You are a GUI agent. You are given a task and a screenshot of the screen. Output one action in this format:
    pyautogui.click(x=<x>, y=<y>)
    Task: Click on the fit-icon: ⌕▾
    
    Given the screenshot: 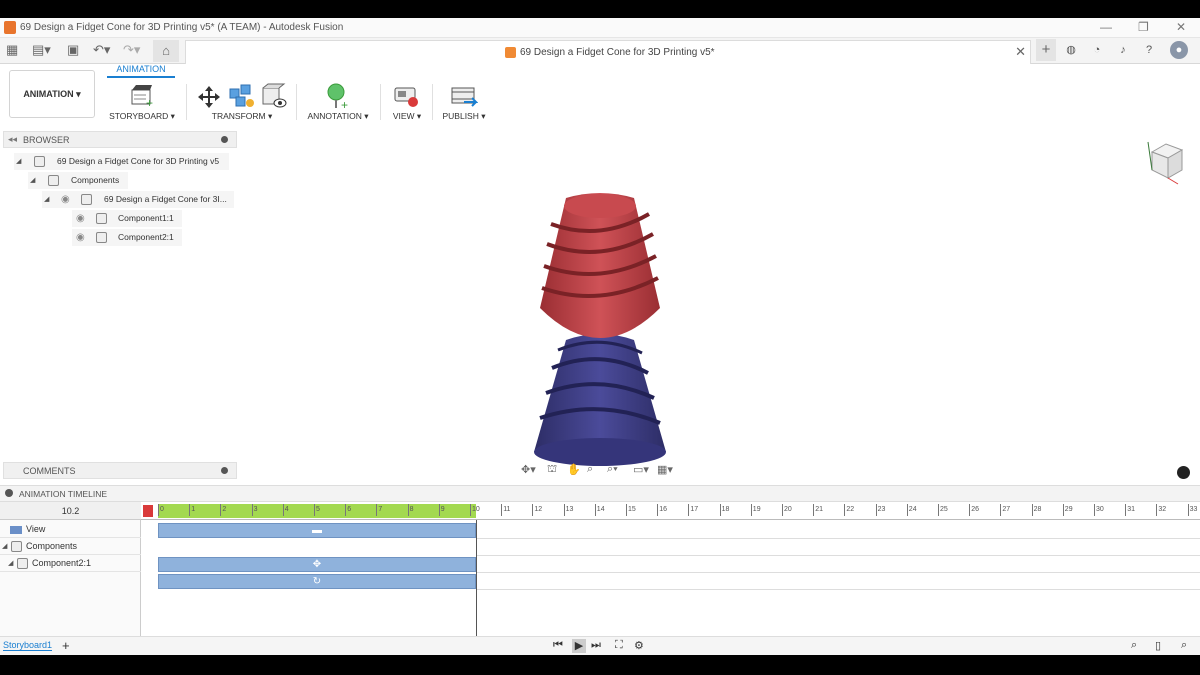 What is the action you would take?
    pyautogui.click(x=612, y=469)
    